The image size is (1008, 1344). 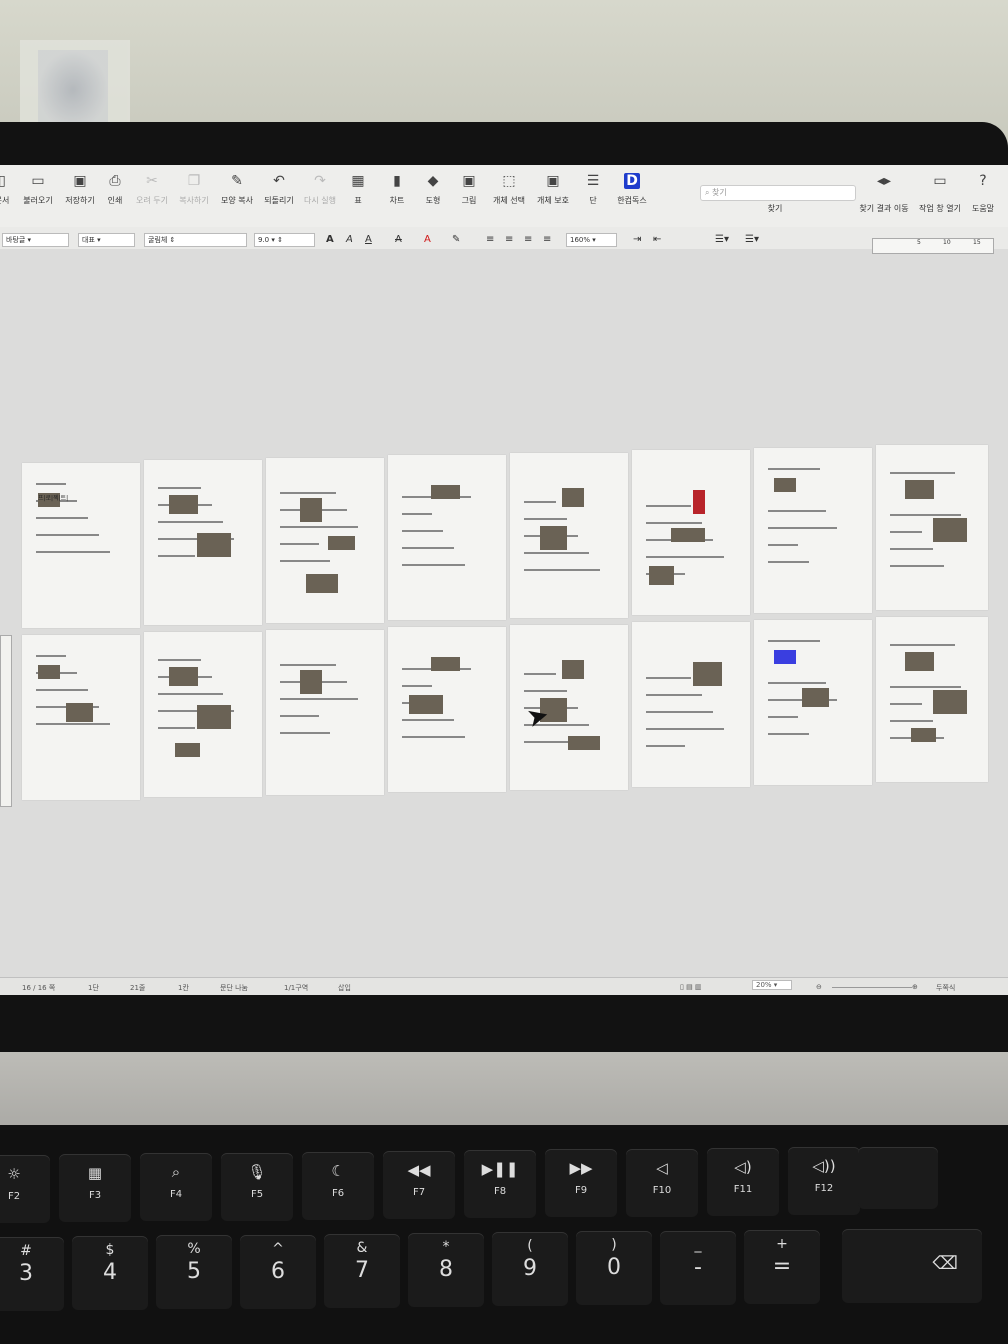 What do you see at coordinates (419, 1185) in the screenshot?
I see `fn-key-f7: ◀◀ F7` at bounding box center [419, 1185].